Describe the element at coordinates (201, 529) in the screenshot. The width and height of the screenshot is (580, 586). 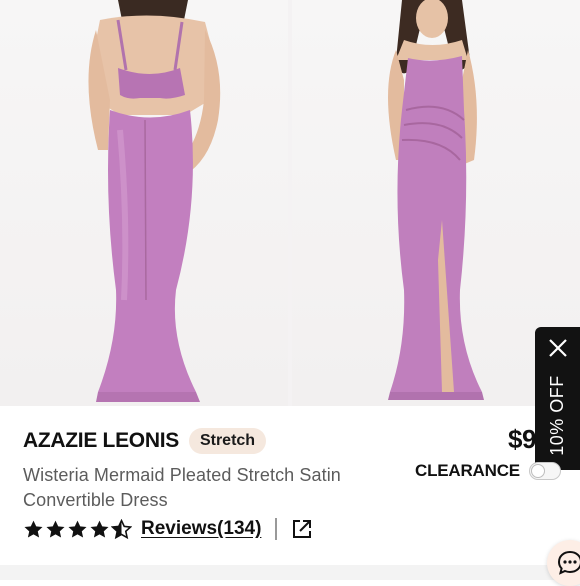
I see `reviews-link: Reviews(134)` at that location.